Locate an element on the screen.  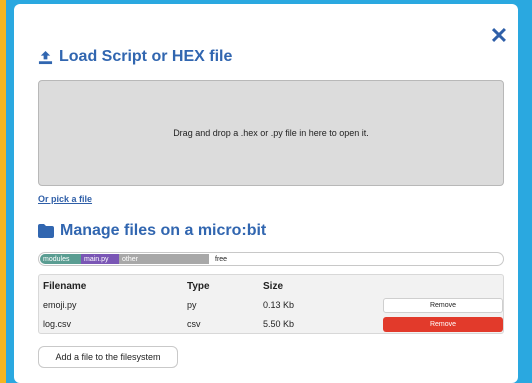
table-row: emoji.py py 0.13 Kb Remove is located at coordinates (271, 305).